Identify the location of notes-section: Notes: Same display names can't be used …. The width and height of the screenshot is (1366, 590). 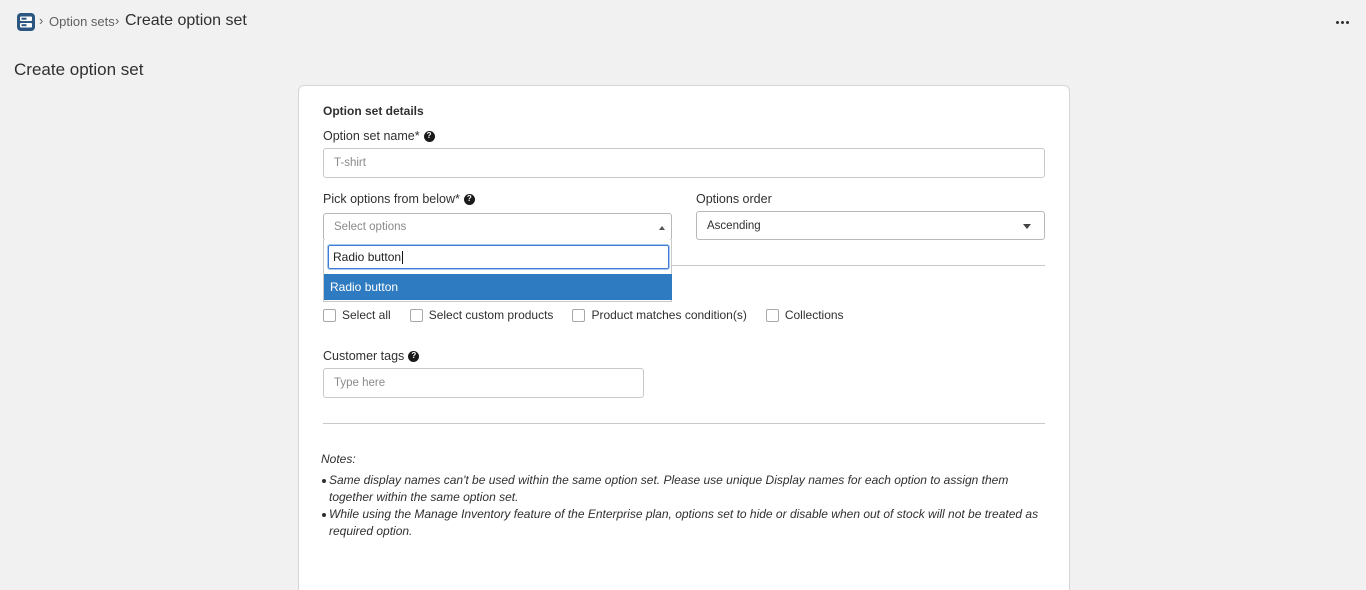
(686, 495).